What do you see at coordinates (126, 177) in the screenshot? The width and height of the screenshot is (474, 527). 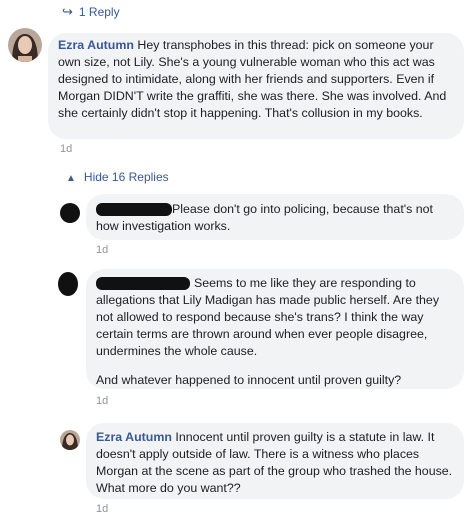 I see `hide-replies-label: Hide 16 Replies` at bounding box center [126, 177].